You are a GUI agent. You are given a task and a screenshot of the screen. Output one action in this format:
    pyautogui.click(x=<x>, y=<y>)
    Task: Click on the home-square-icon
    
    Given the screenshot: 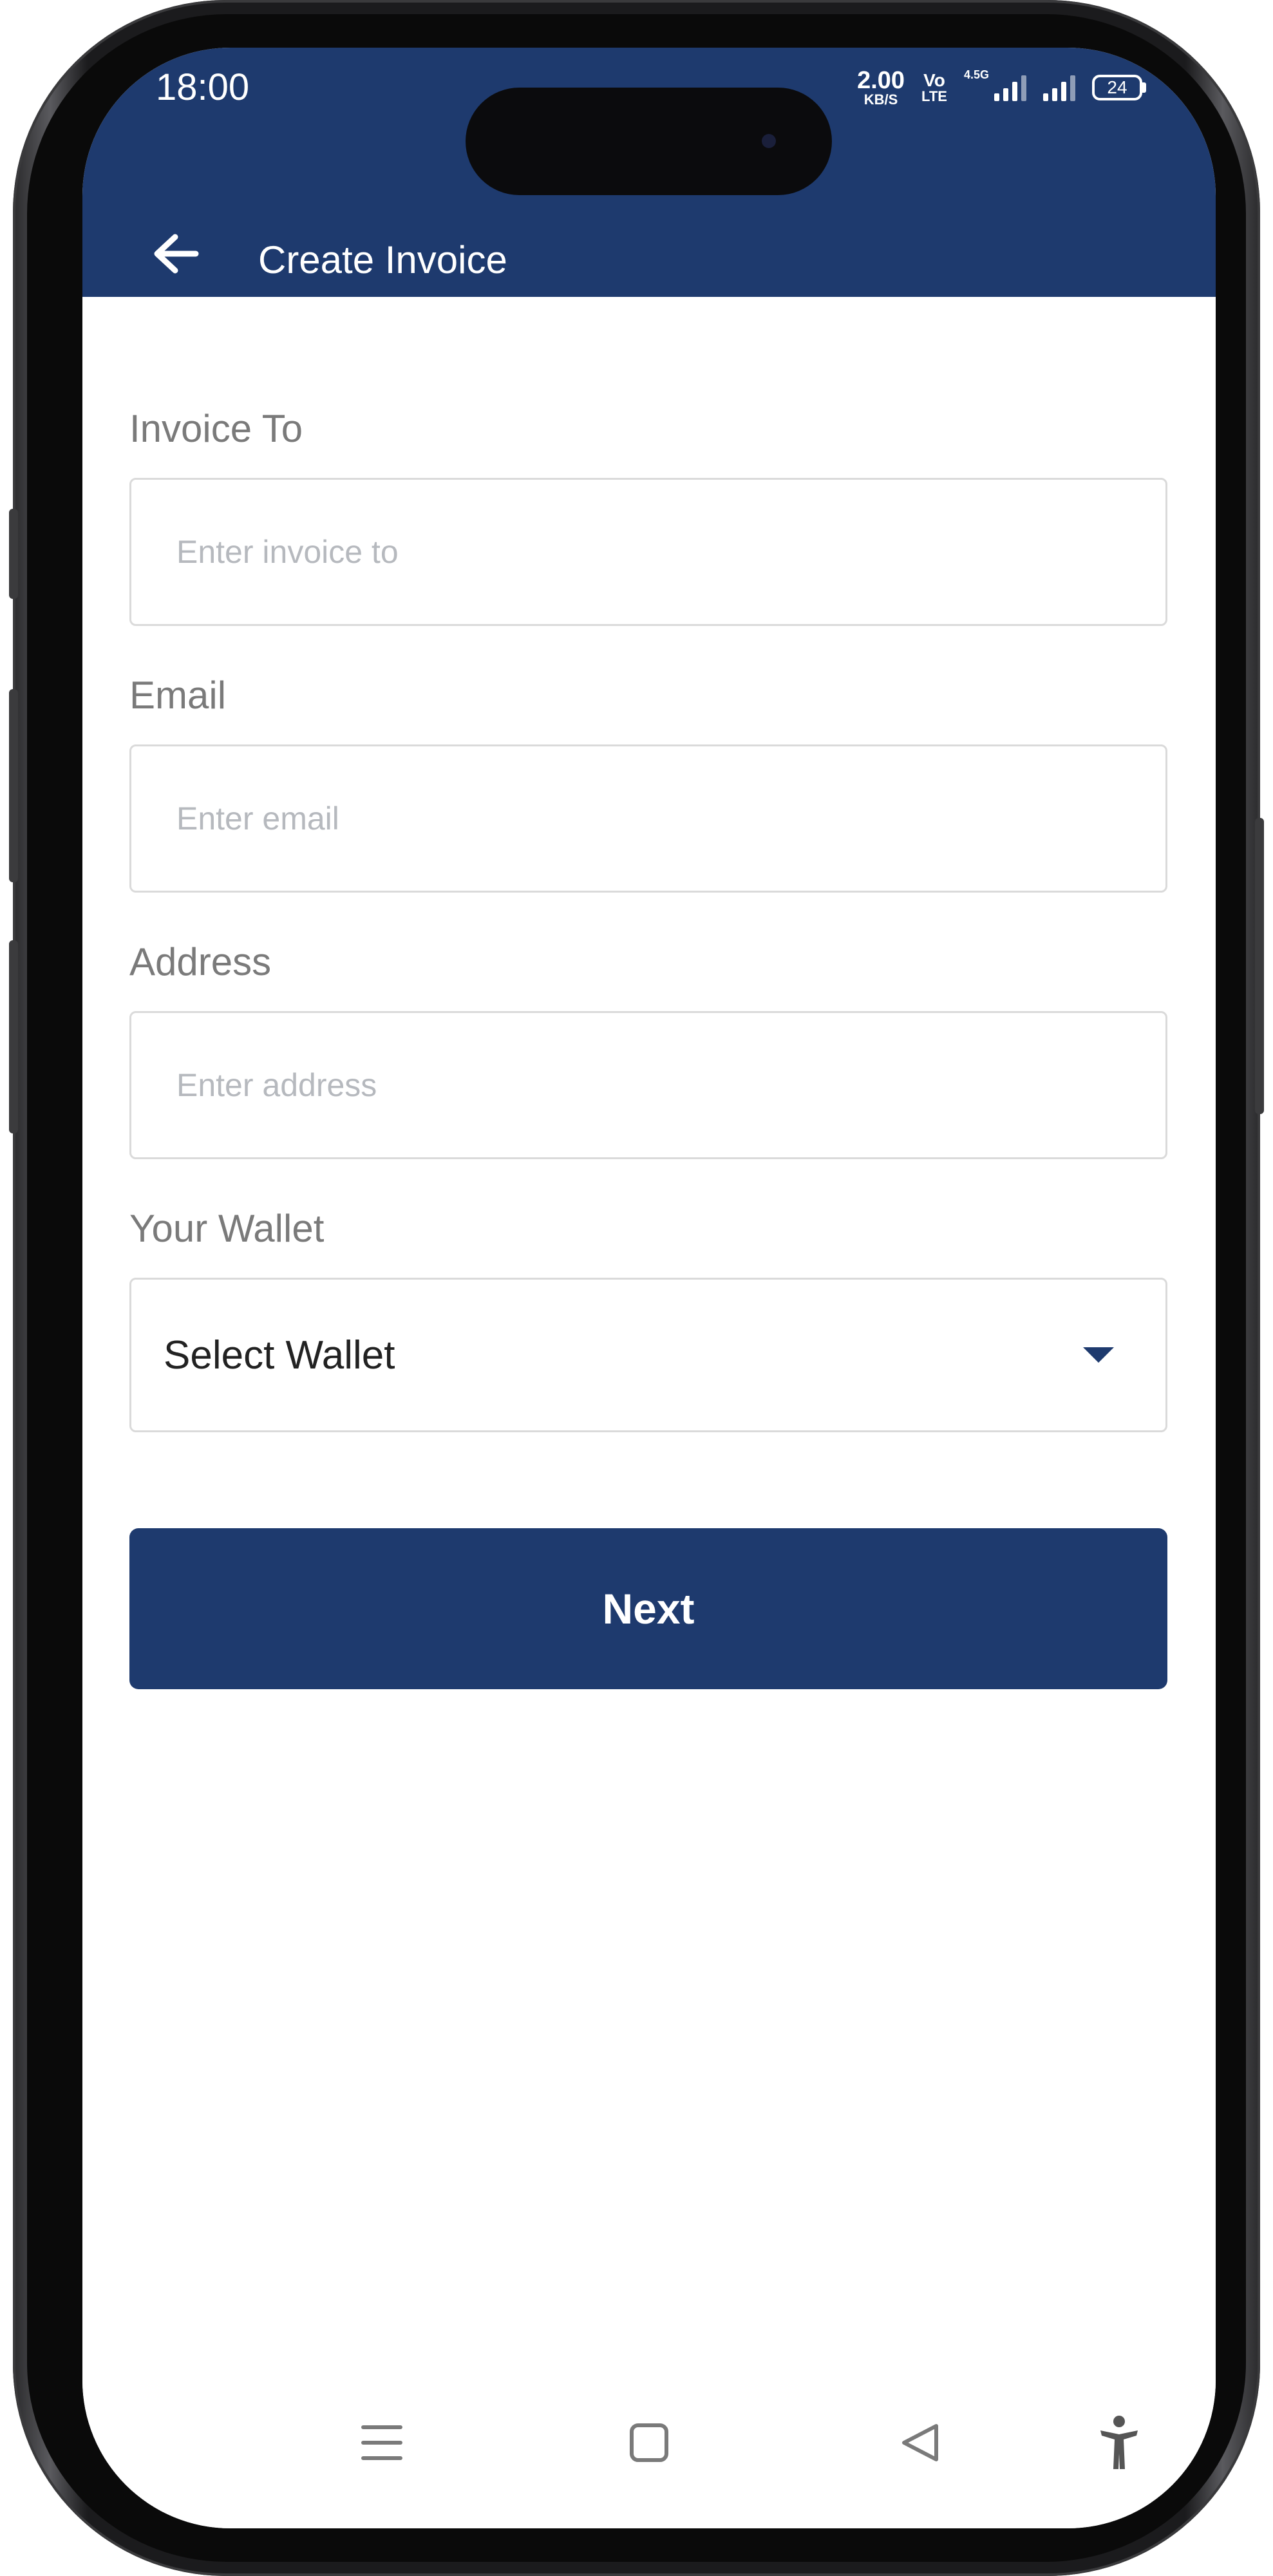 What is the action you would take?
    pyautogui.click(x=649, y=2443)
    